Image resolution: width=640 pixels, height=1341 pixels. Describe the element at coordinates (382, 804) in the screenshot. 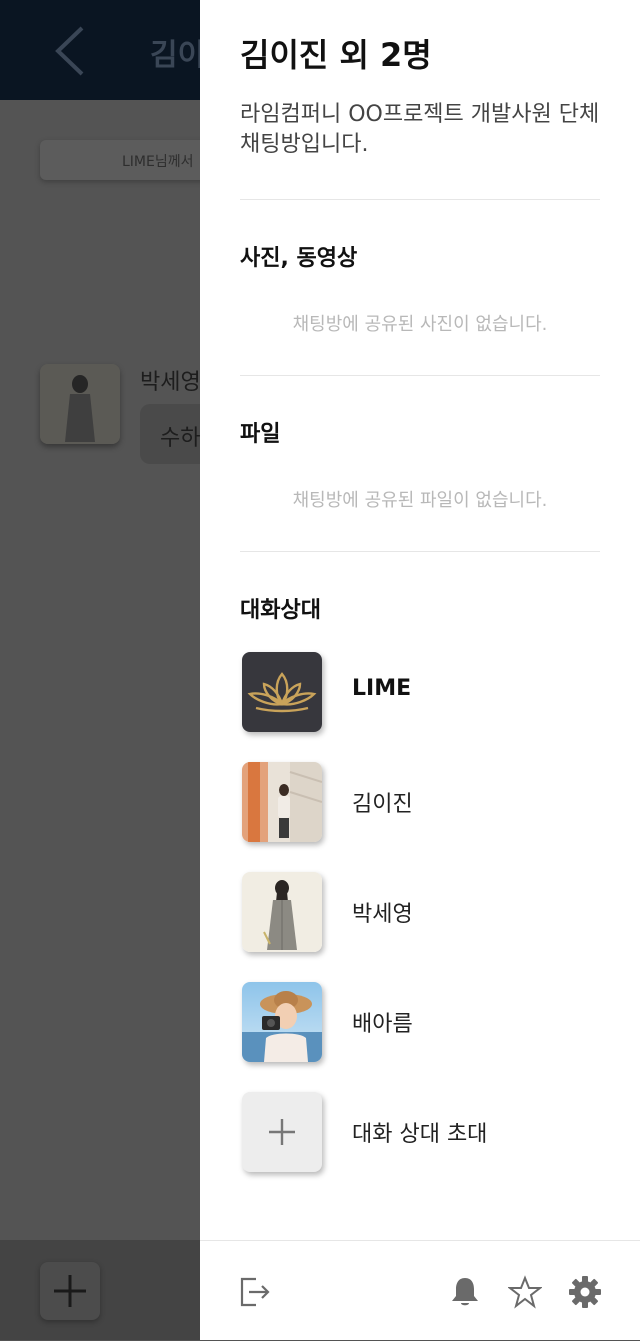

I see `member-name: 김이진` at that location.